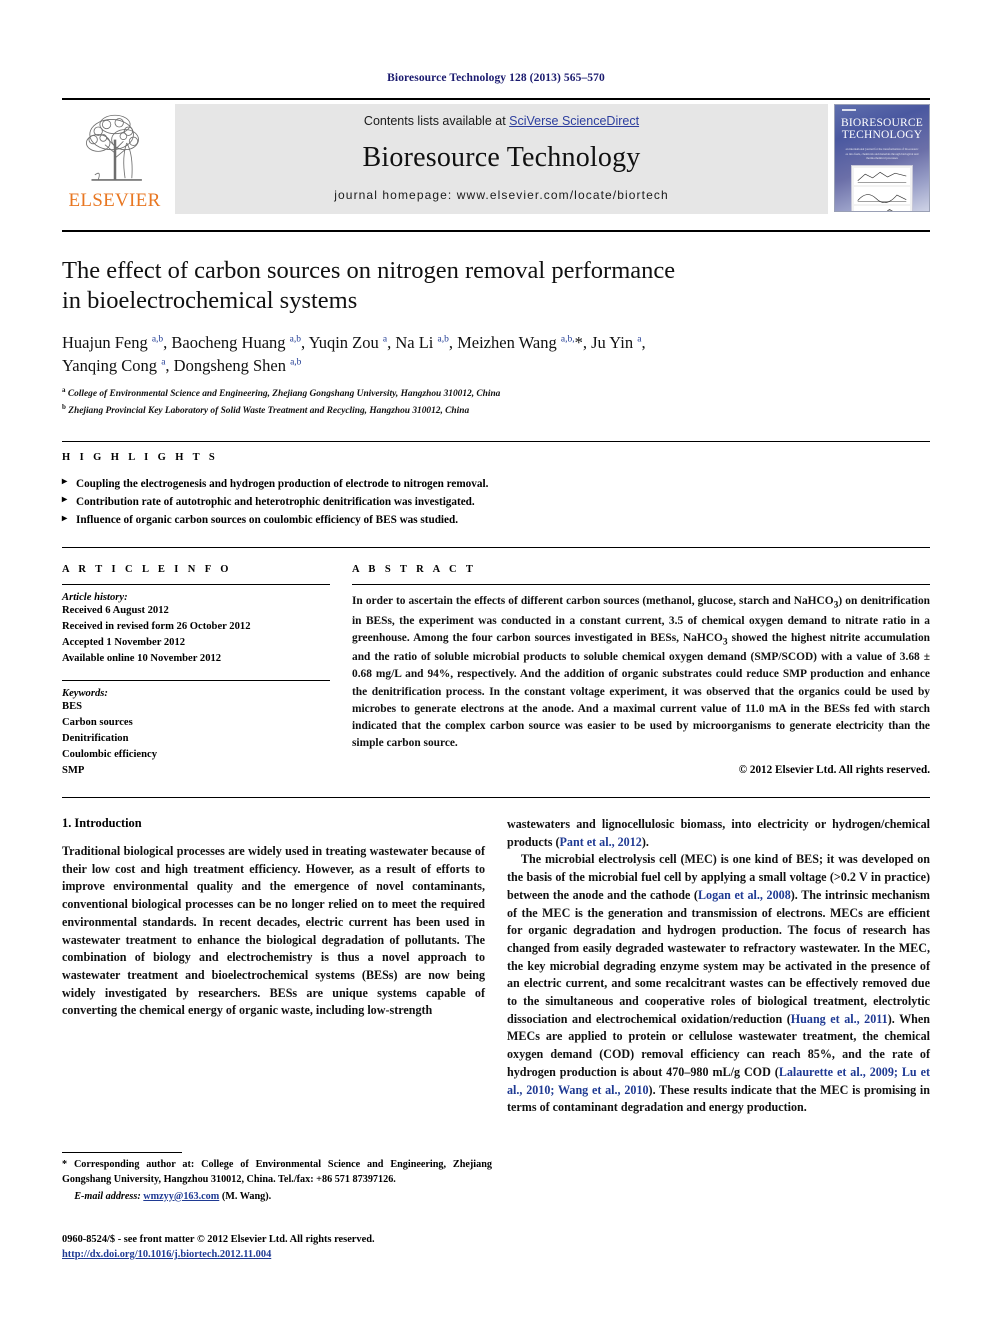 Image resolution: width=992 pixels, height=1323 pixels. Describe the element at coordinates (140, 457) in the screenshot. I see `highlights-heading: H I G H L I G H T S` at that location.